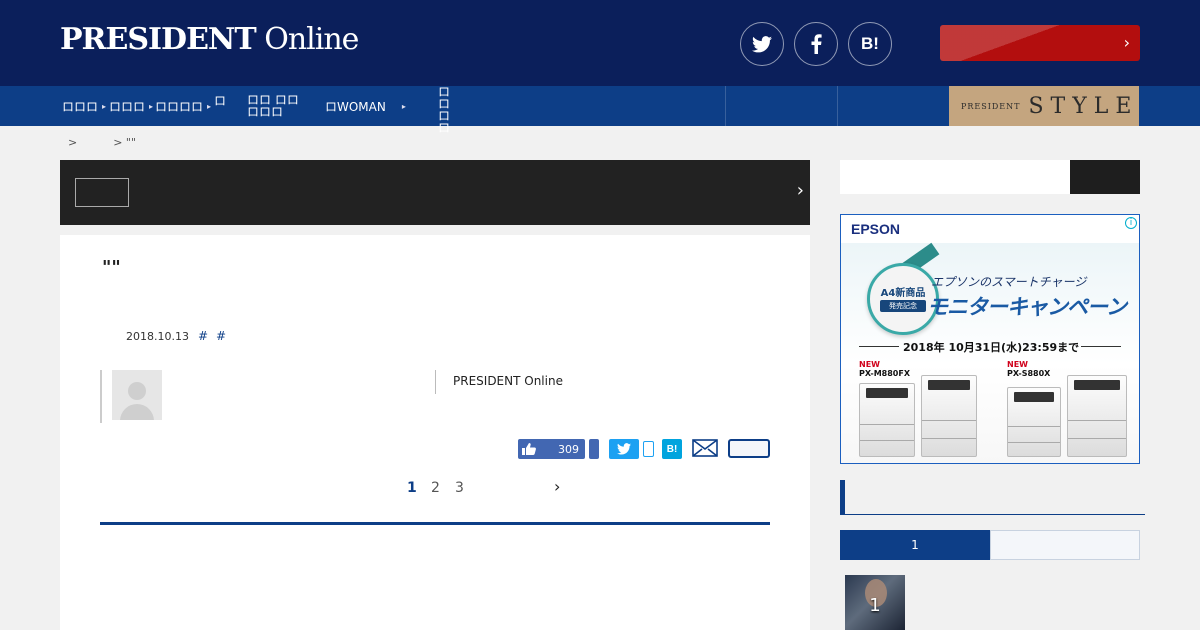  What do you see at coordinates (955, 177) in the screenshot?
I see `search-input` at bounding box center [955, 177].